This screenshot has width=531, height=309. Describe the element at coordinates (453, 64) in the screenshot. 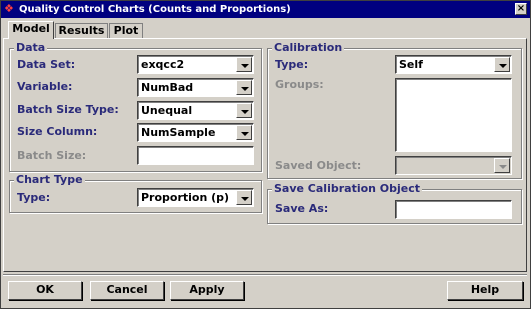

I see `calibration-type-combo: Self` at that location.